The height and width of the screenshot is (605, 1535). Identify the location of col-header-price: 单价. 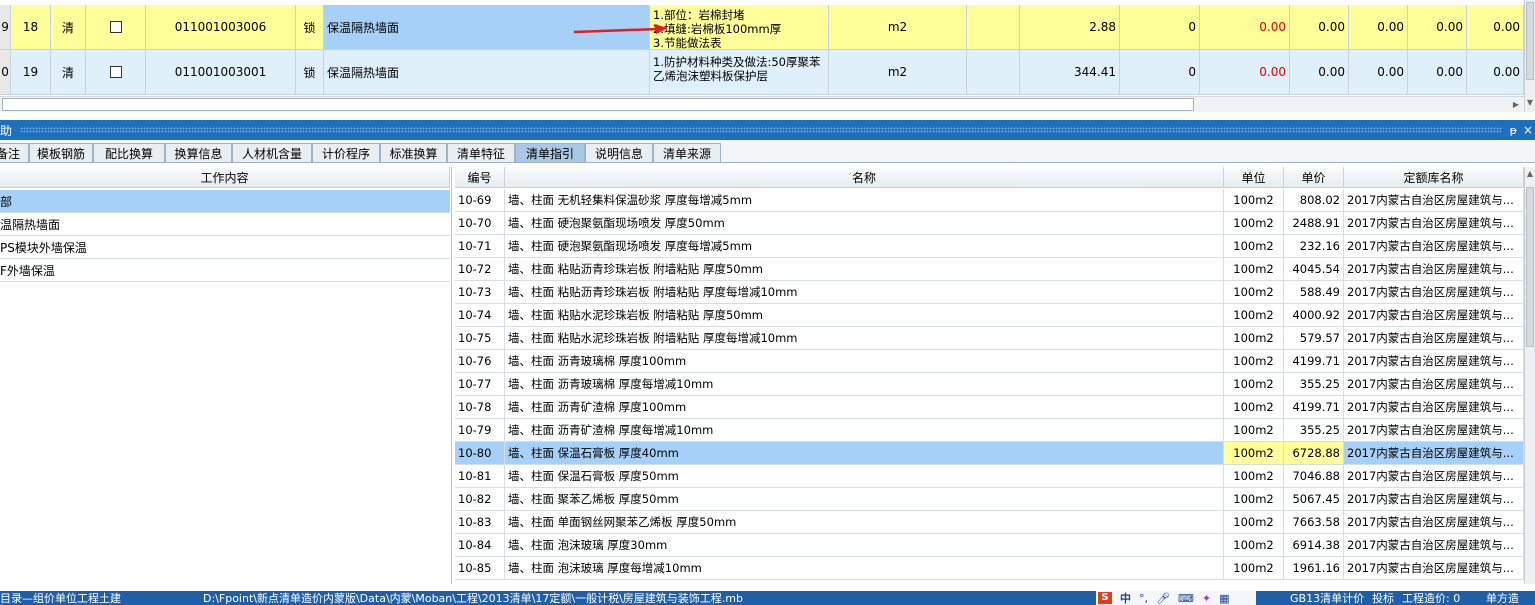
(1314, 177).